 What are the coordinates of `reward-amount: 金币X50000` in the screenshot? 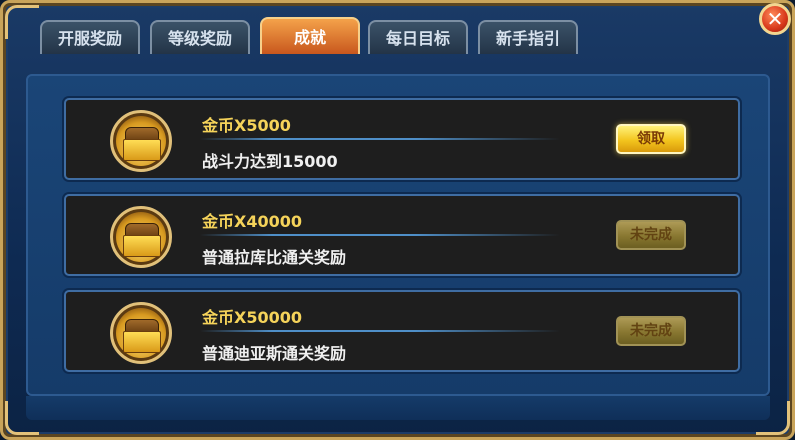 It's located at (252, 317).